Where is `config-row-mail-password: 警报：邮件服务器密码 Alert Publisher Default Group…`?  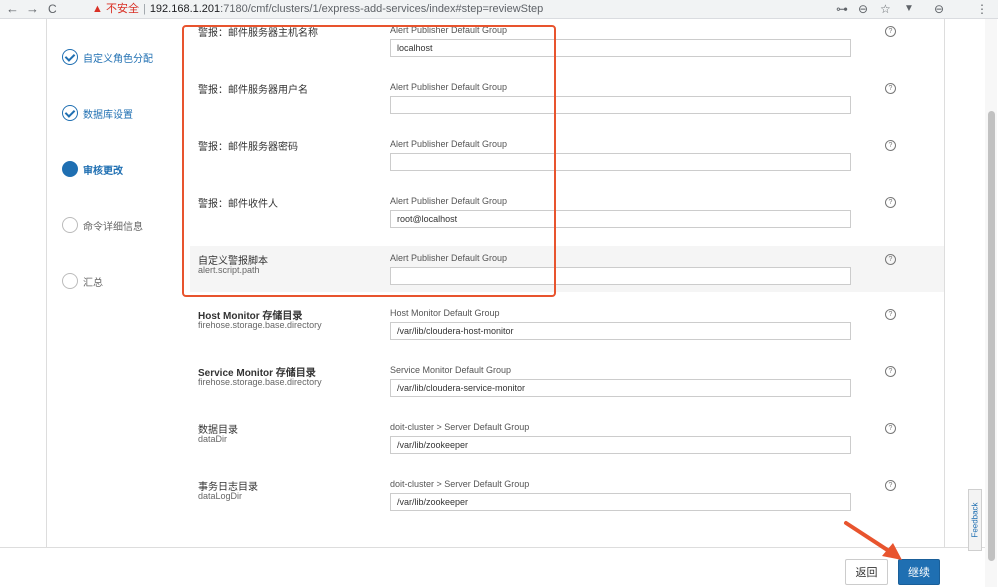
config-row-mail-password: 警报：邮件服务器密码 Alert Publisher Default Group… is located at coordinates (567, 160).